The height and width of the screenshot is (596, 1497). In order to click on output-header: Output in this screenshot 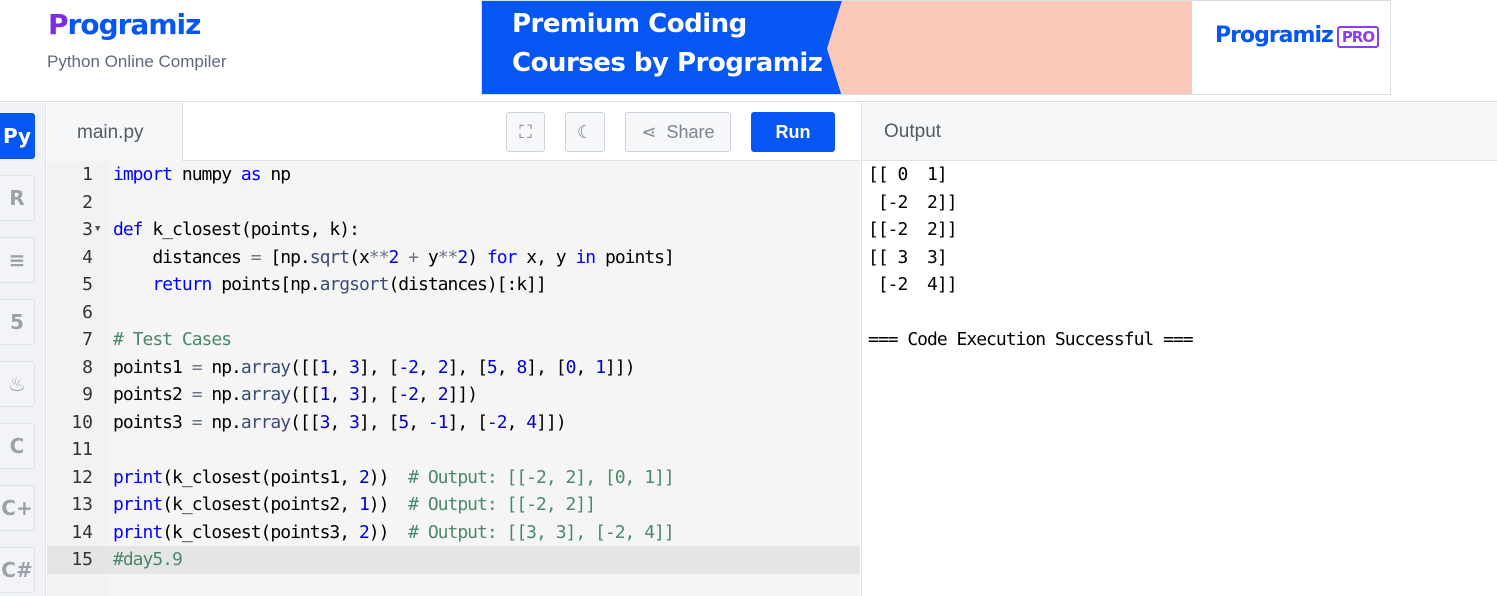, I will do `click(1179, 132)`.